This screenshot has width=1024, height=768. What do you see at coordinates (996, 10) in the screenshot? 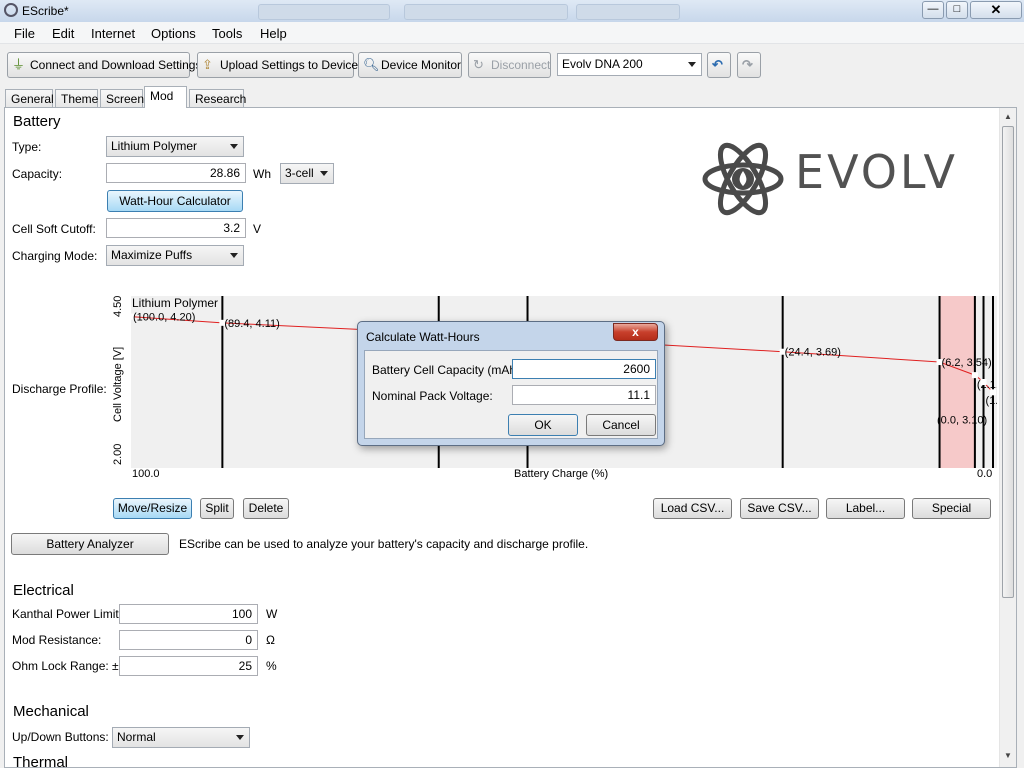
I see `close-window-button: ✕` at bounding box center [996, 10].